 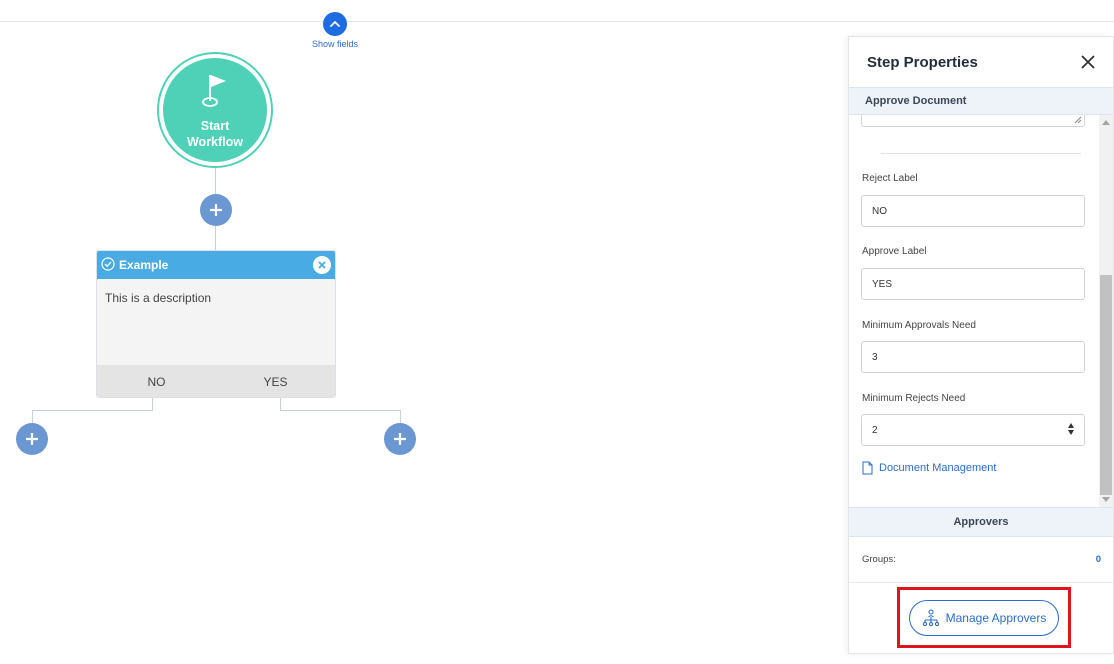 What do you see at coordinates (1106, 122) in the screenshot?
I see `scroll-up-icon` at bounding box center [1106, 122].